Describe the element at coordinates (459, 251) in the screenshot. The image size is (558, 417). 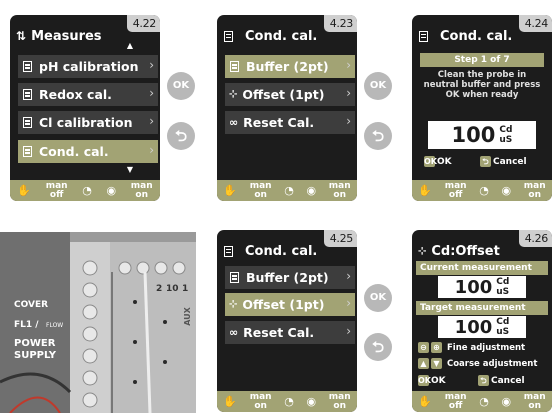
I see `screen-title: ⊹ Cd:Offset` at that location.